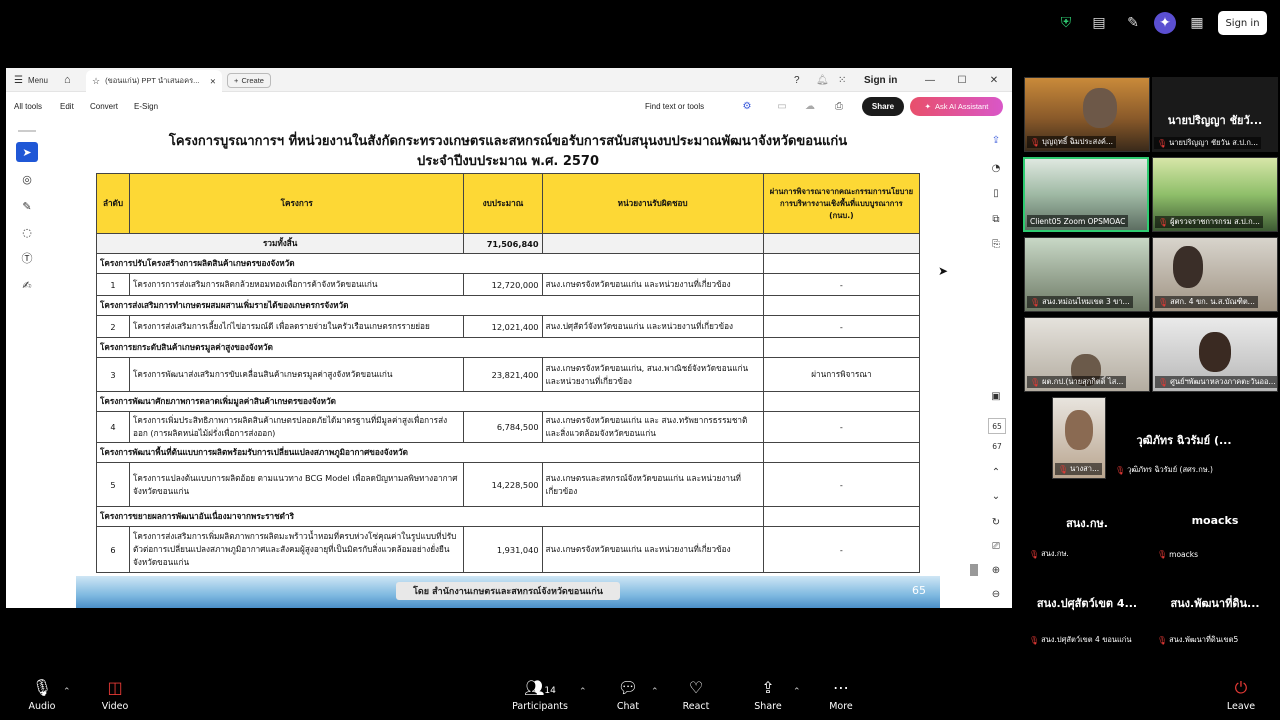 The width and height of the screenshot is (1280, 720). What do you see at coordinates (67, 106) in the screenshot?
I see `menu-edit: Edit` at bounding box center [67, 106].